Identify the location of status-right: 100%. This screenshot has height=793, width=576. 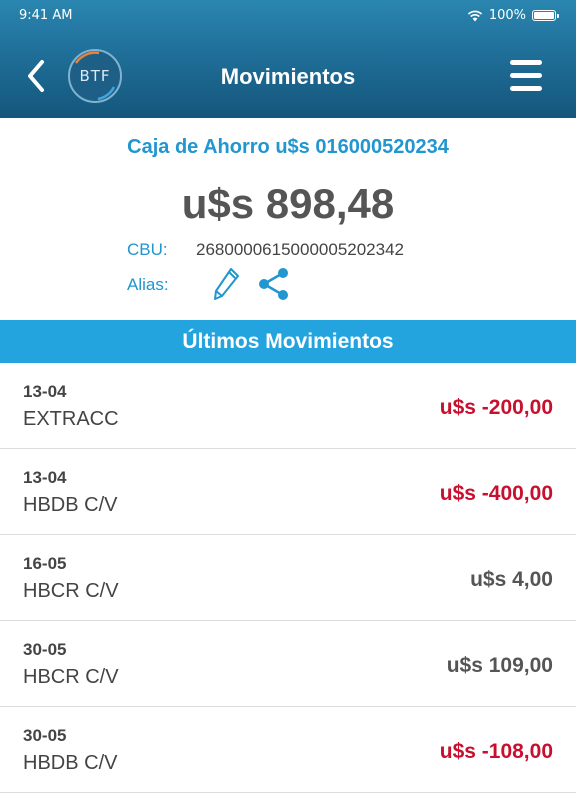
(513, 15).